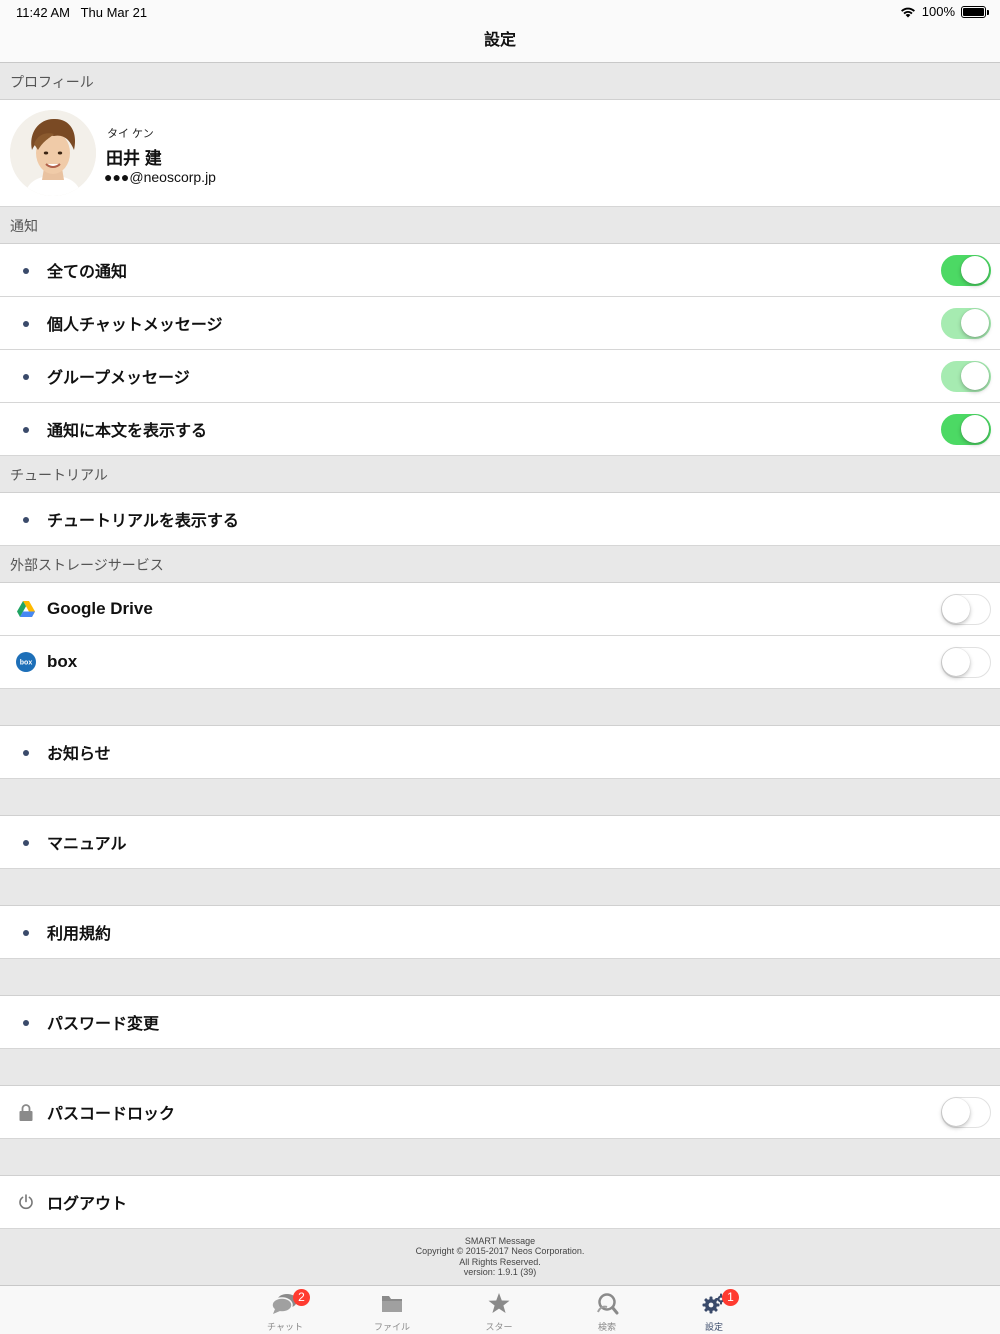  What do you see at coordinates (130, 134) in the screenshot?
I see `profile-kana: タイ ケン` at bounding box center [130, 134].